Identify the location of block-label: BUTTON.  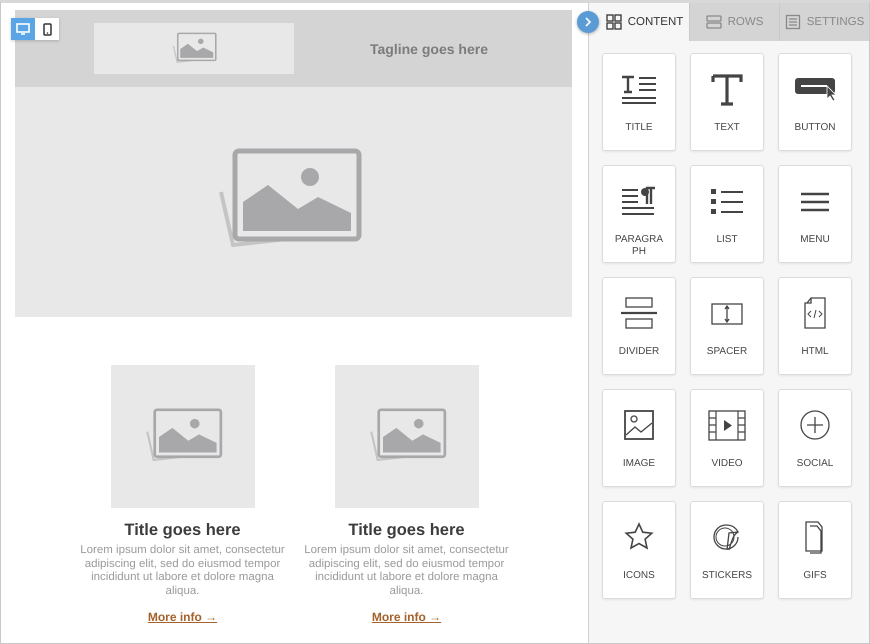
(815, 128).